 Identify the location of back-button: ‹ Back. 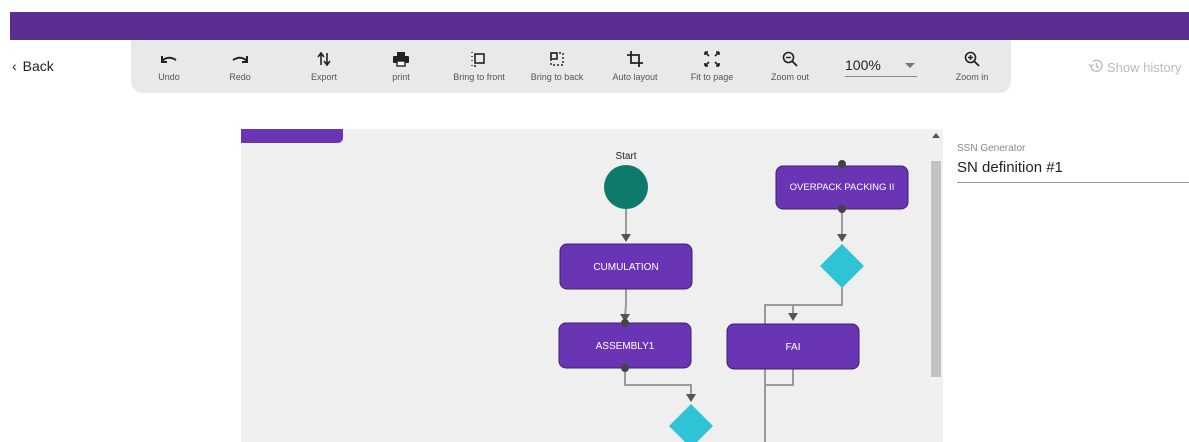
(33, 66).